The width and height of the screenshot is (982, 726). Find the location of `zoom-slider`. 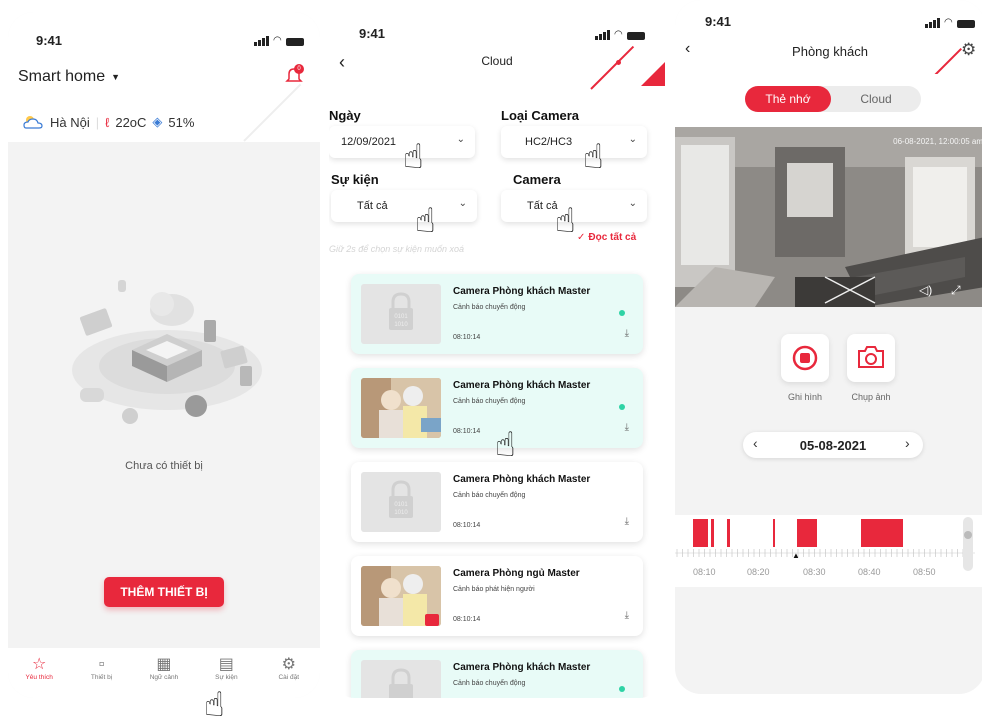

zoom-slider is located at coordinates (968, 544).